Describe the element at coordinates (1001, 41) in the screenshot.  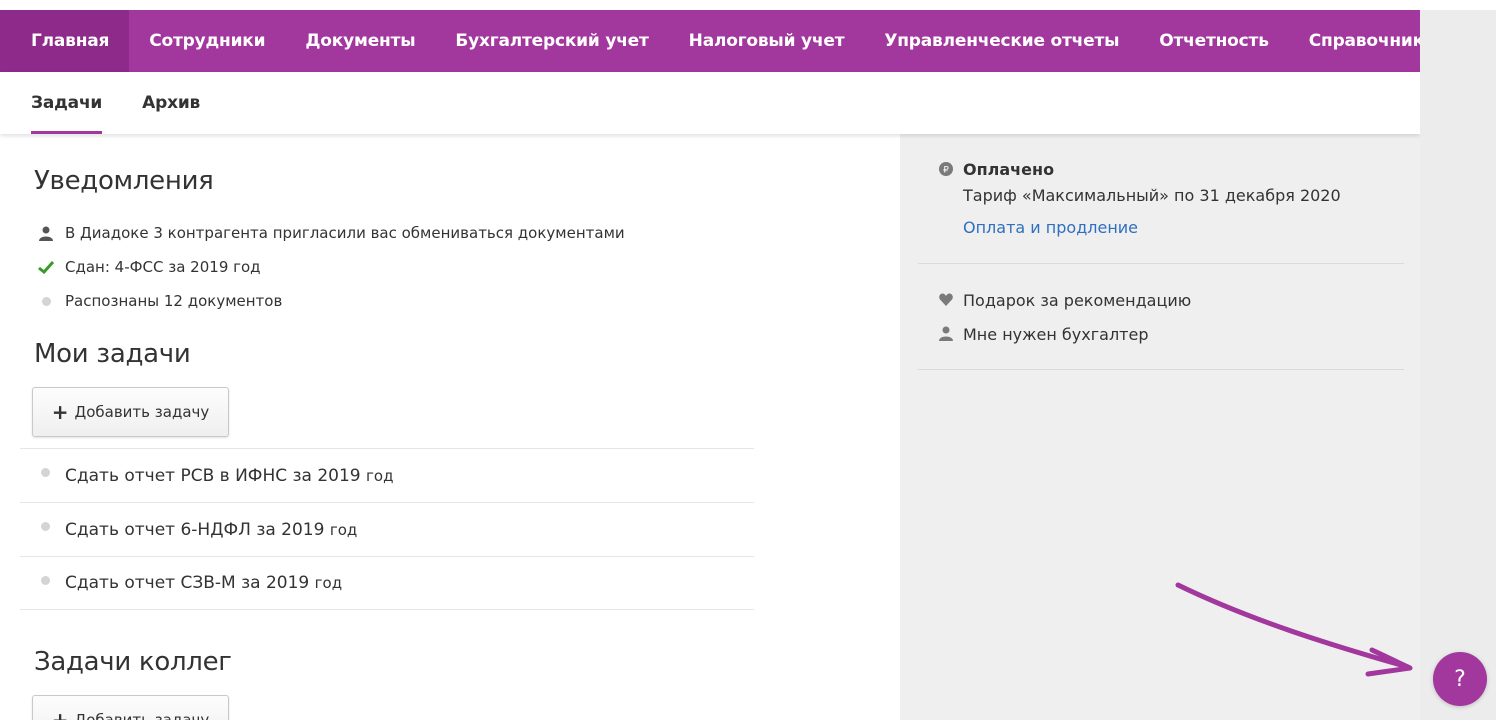
I see `nav-item-management-reports: Управленческие отчеты` at that location.